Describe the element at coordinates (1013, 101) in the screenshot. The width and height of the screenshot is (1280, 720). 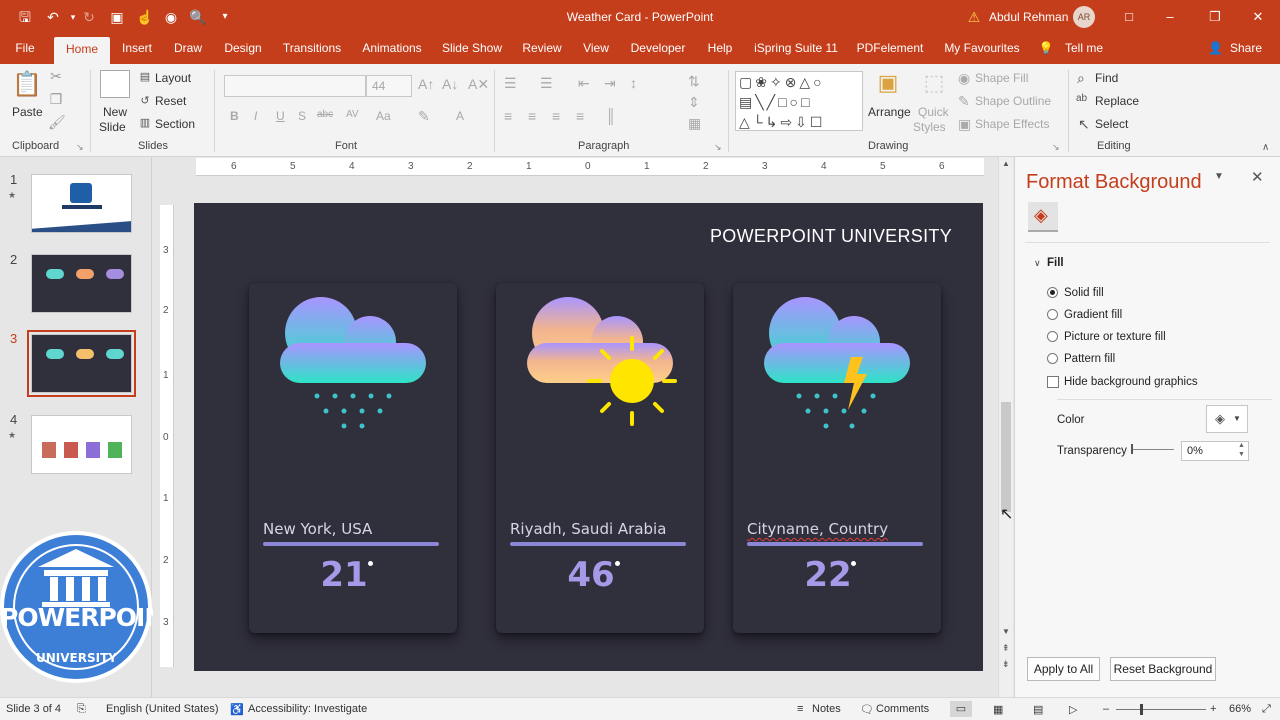
I see `shape-outline-button: Shape Outline` at that location.